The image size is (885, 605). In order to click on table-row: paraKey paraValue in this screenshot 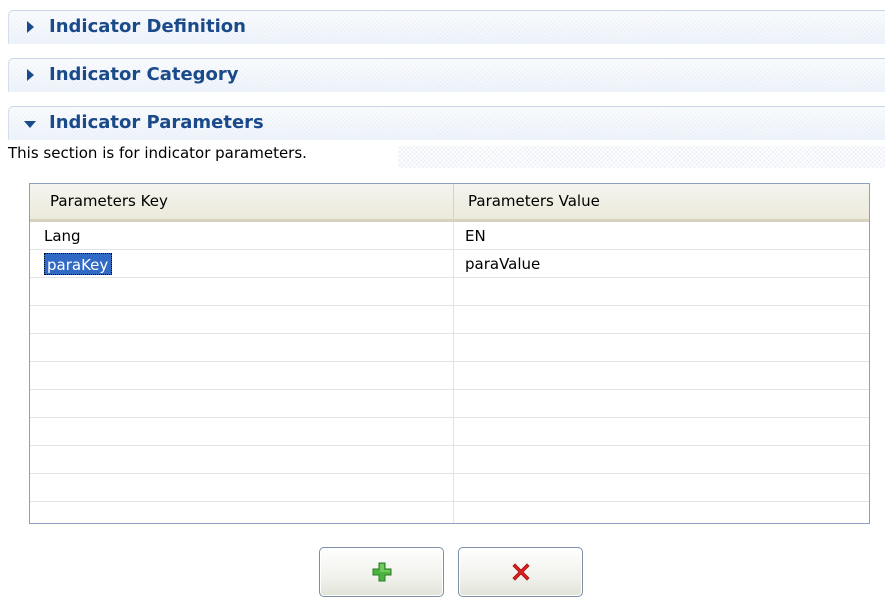, I will do `click(449, 264)`.